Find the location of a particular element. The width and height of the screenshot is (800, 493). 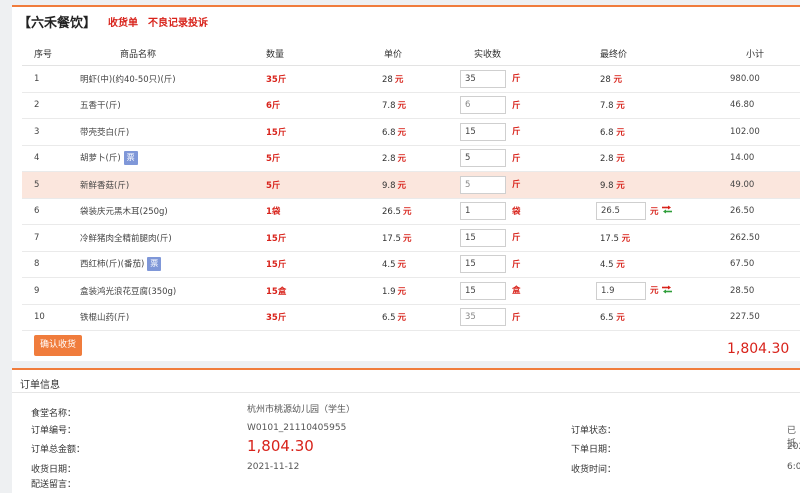

table-row: 9 盒装鸿光浪花豆腐(350g) 15盒 1.9 元 15 盒 1.9 元 28.50 is located at coordinates (411, 291).